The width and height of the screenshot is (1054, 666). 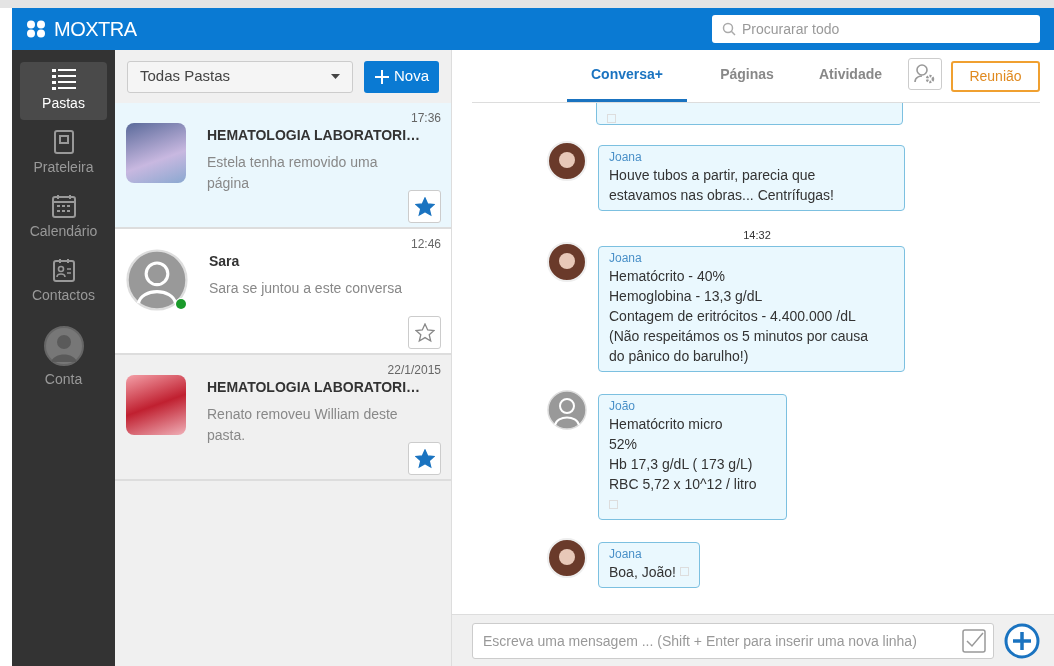 I want to click on sidebar-item: Contactos, so click(x=63, y=282).